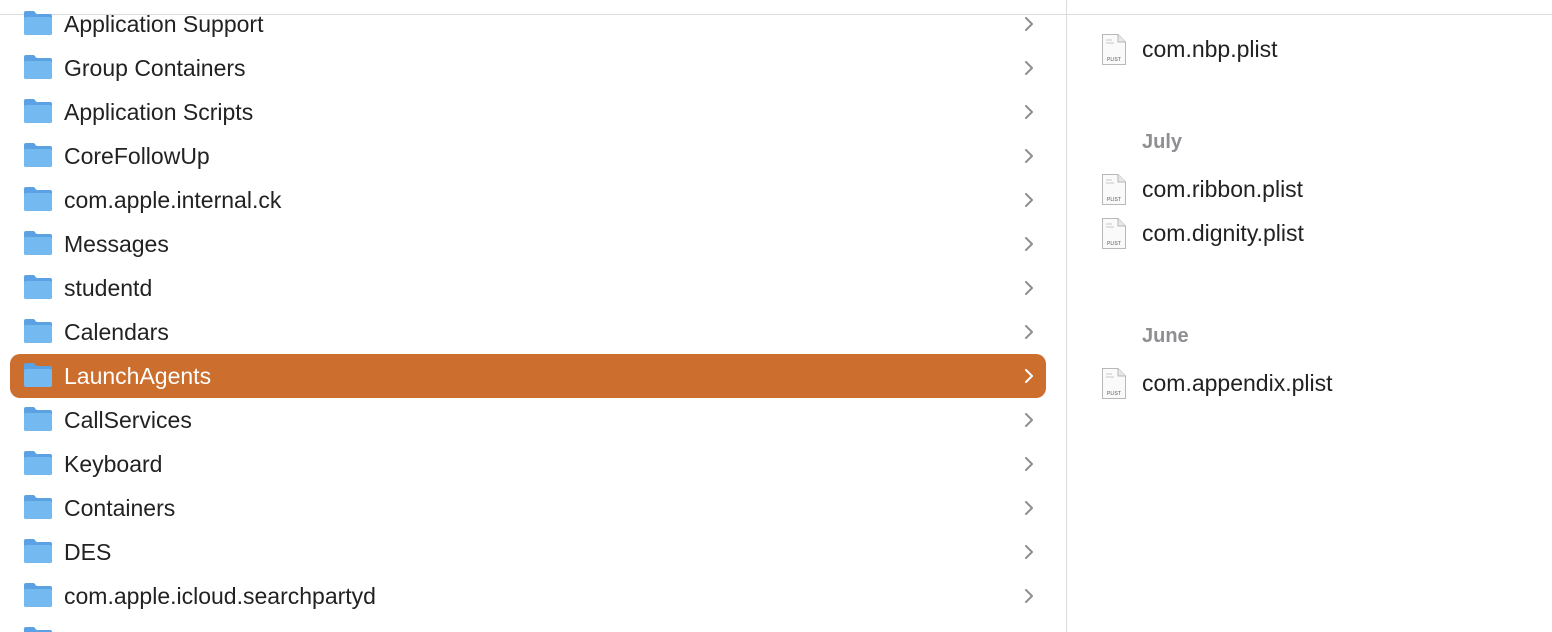  Describe the element at coordinates (528, 156) in the screenshot. I see `folder-row: CoreFollowUp` at that location.